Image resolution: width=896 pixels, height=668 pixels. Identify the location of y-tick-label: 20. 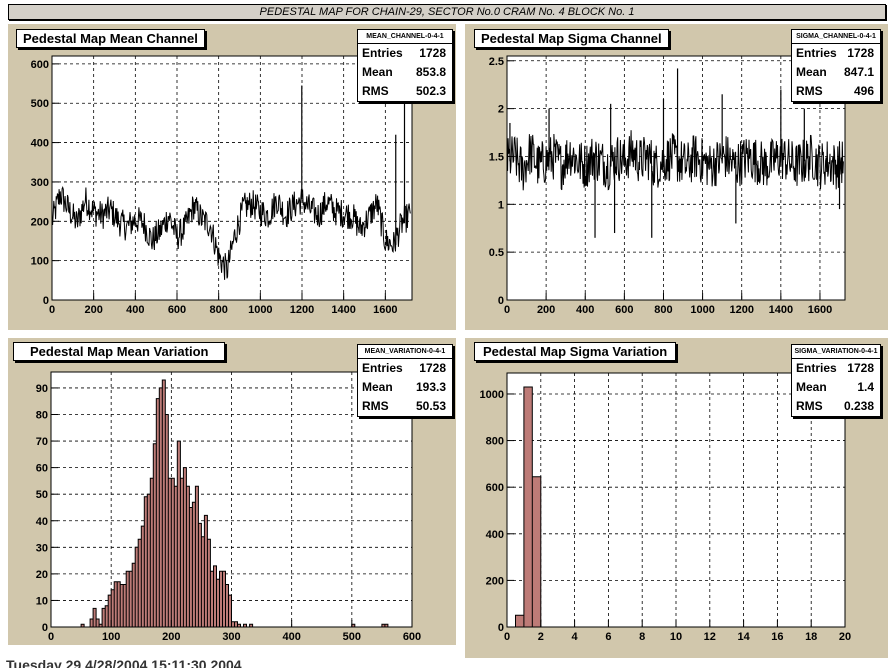
(42, 575).